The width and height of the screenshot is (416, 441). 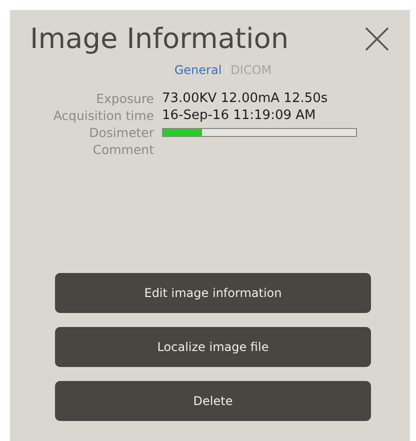 What do you see at coordinates (123, 149) in the screenshot?
I see `field-label: Comment` at bounding box center [123, 149].